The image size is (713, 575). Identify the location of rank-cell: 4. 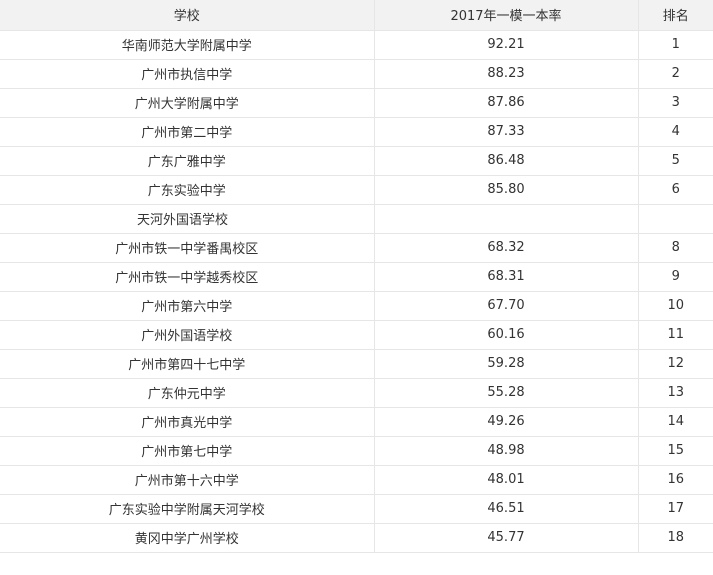
(675, 132).